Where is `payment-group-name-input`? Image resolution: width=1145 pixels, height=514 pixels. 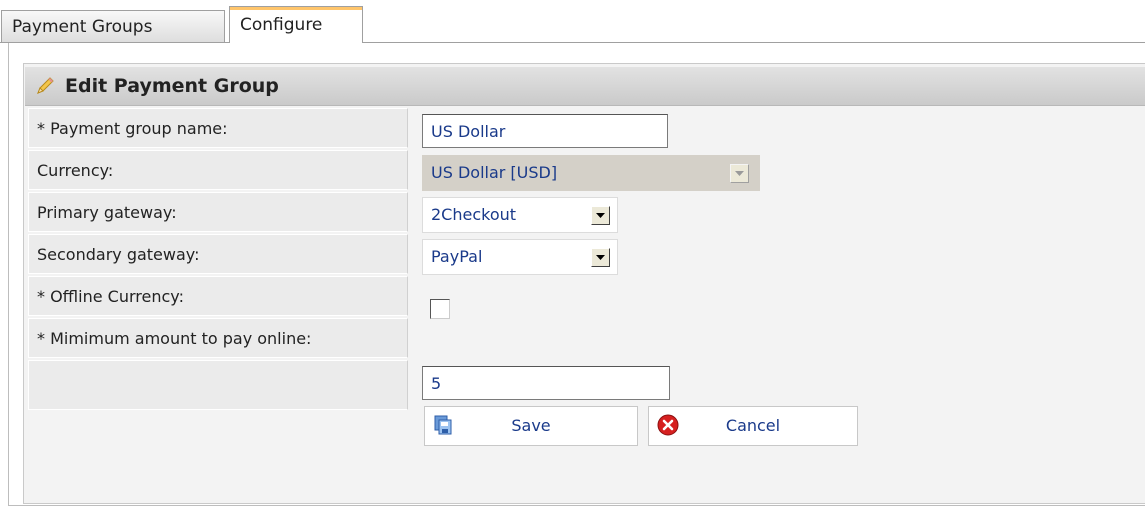 payment-group-name-input is located at coordinates (545, 131).